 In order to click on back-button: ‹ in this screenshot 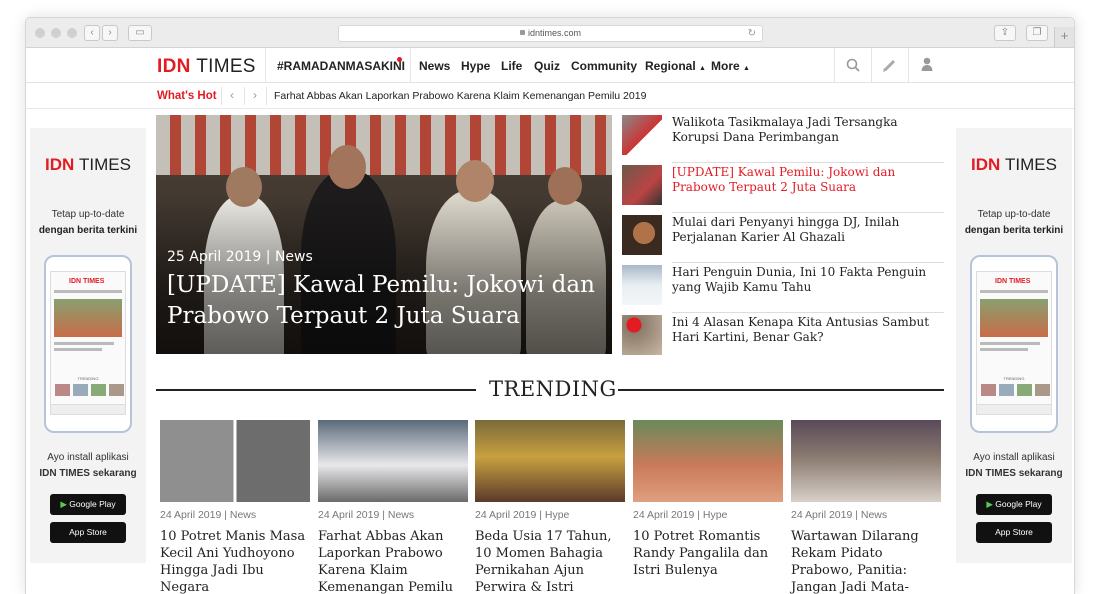, I will do `click(92, 33)`.